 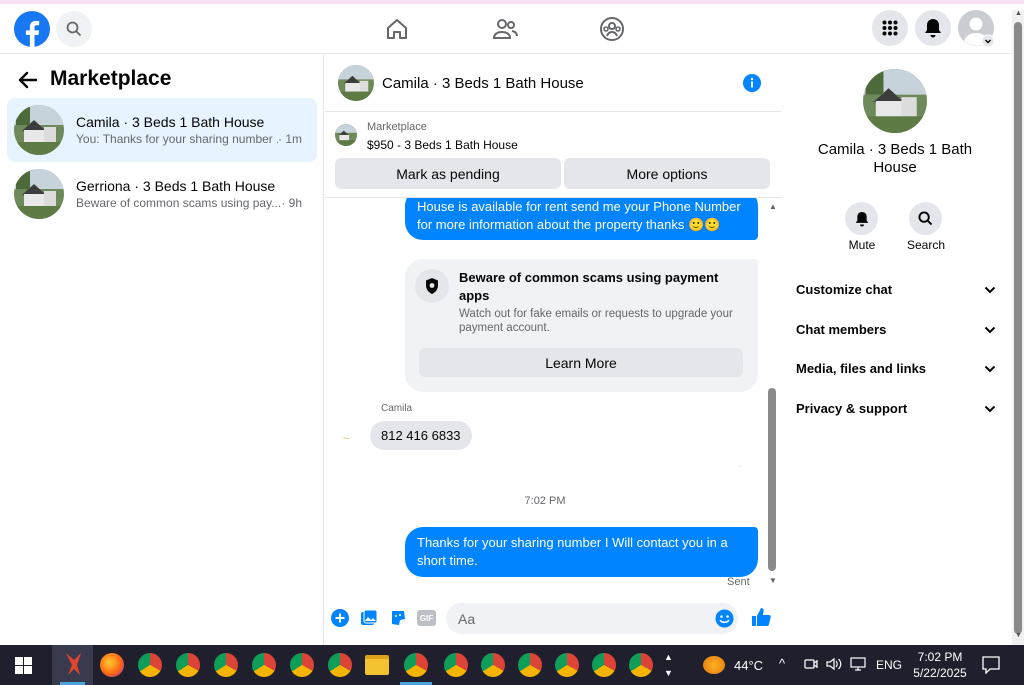 What do you see at coordinates (291, 203) in the screenshot?
I see `conversation-time: · 9h` at bounding box center [291, 203].